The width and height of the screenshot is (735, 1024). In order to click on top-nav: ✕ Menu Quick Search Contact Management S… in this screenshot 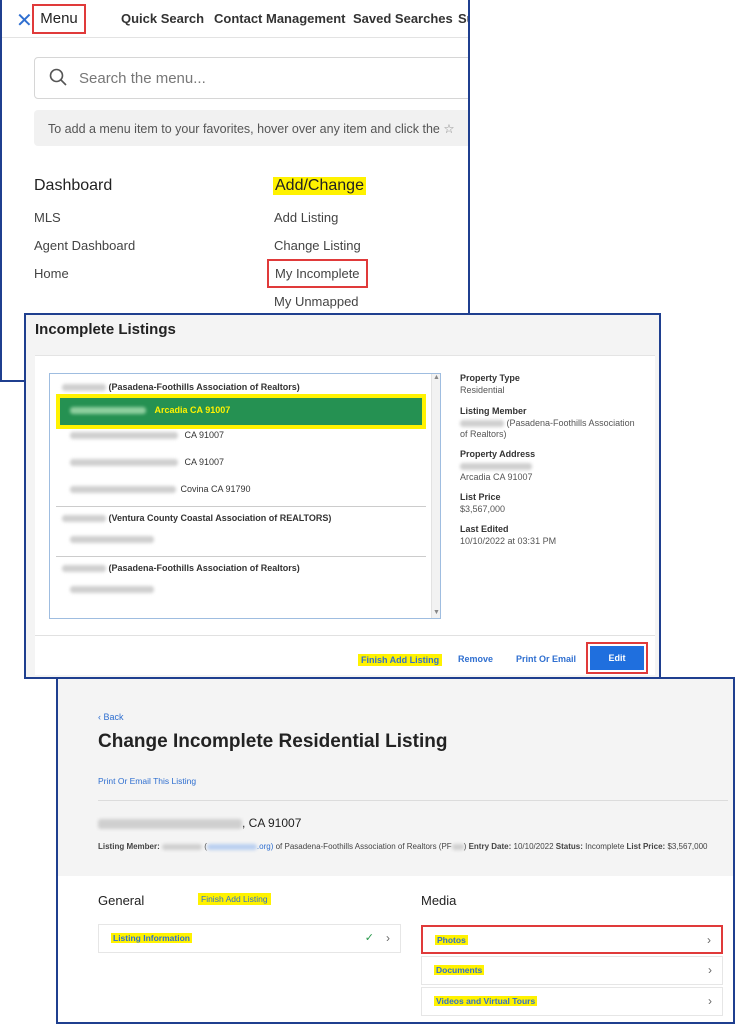, I will do `click(235, 19)`.